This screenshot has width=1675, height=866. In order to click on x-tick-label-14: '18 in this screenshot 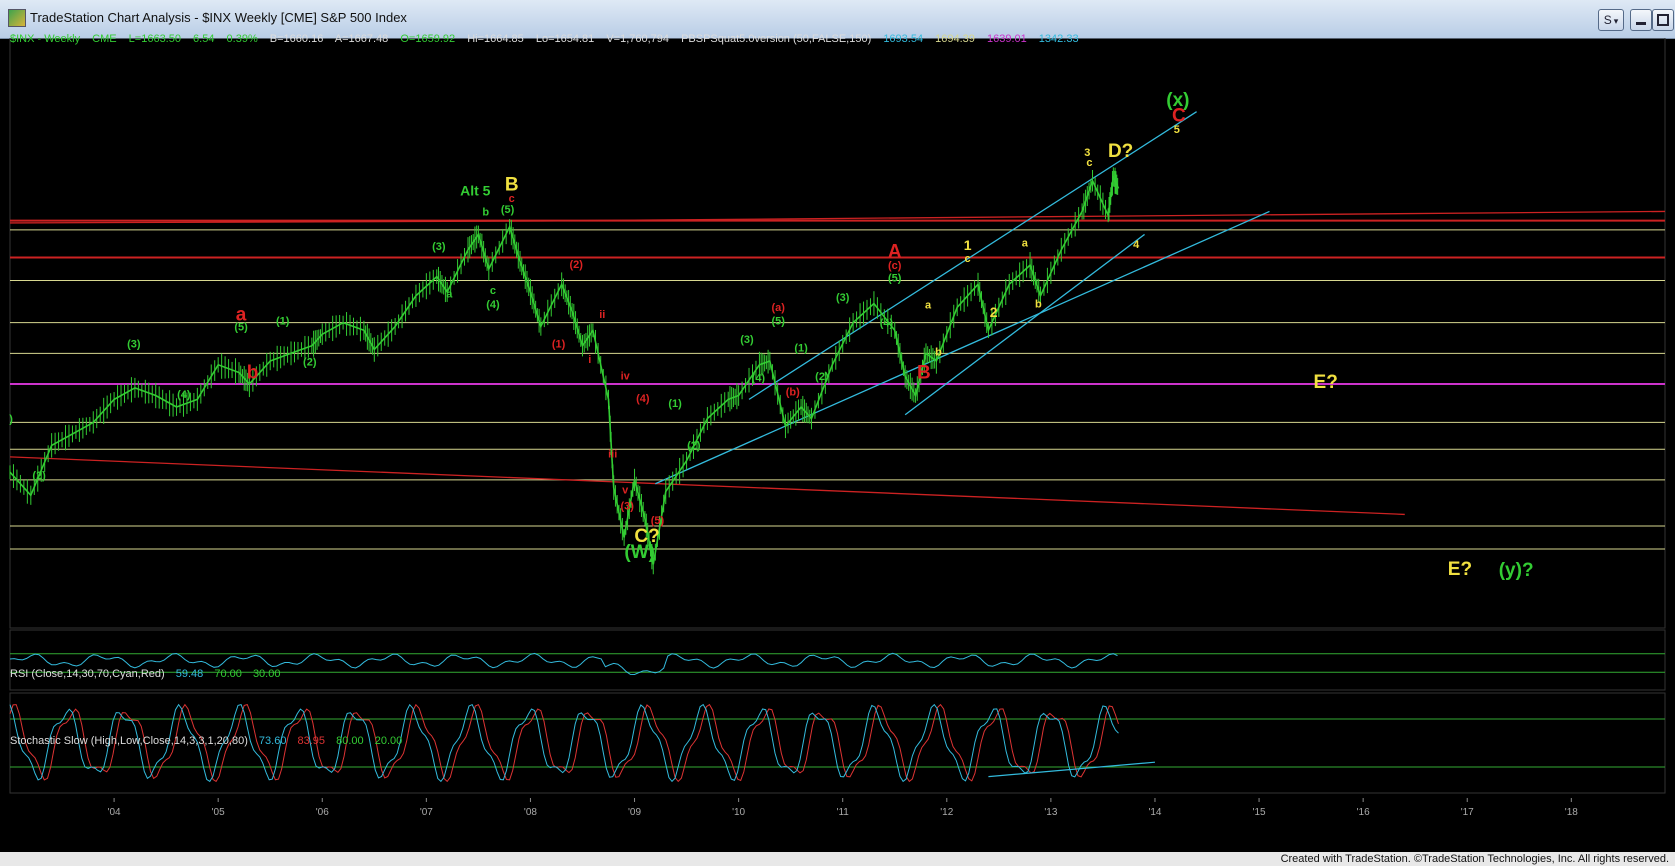, I will do `click(1571, 812)`.